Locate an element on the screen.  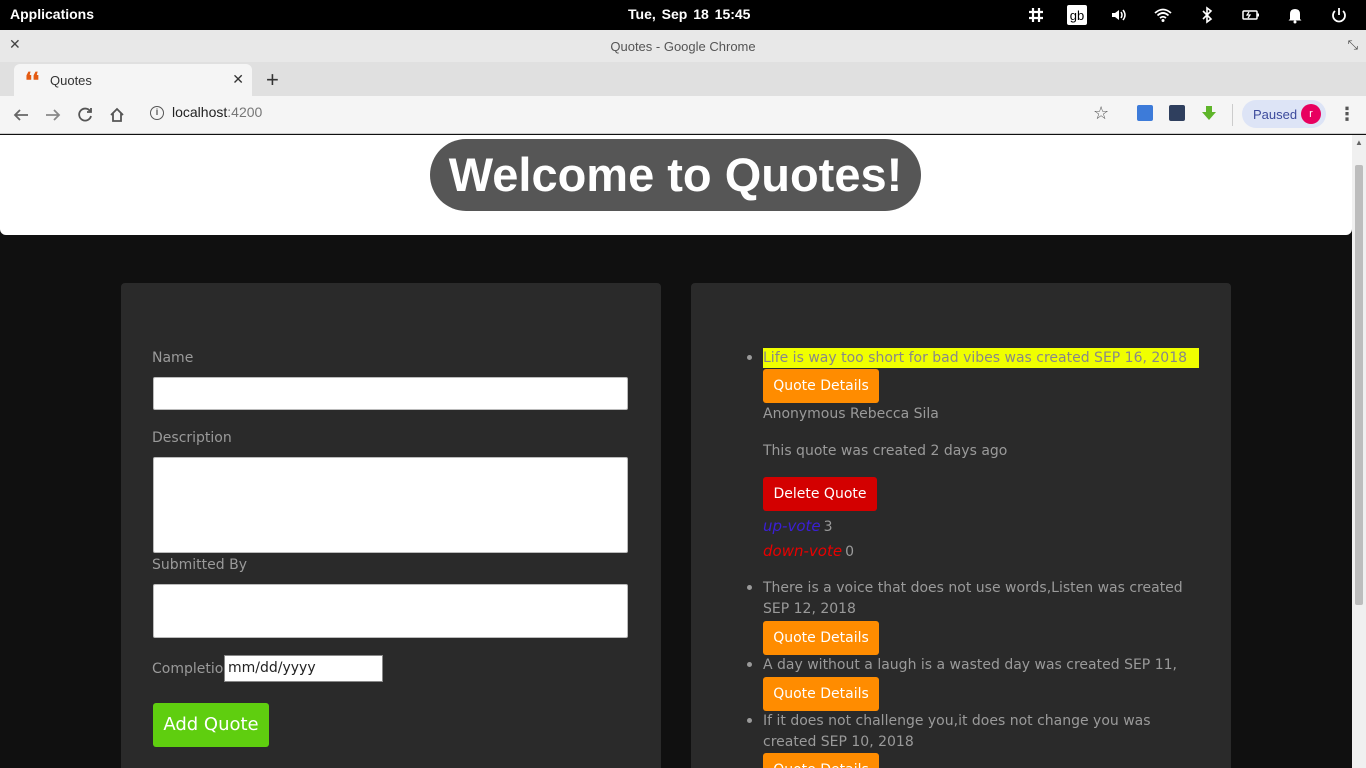
submitted-by-label: Submitted By is located at coordinates (199, 565).